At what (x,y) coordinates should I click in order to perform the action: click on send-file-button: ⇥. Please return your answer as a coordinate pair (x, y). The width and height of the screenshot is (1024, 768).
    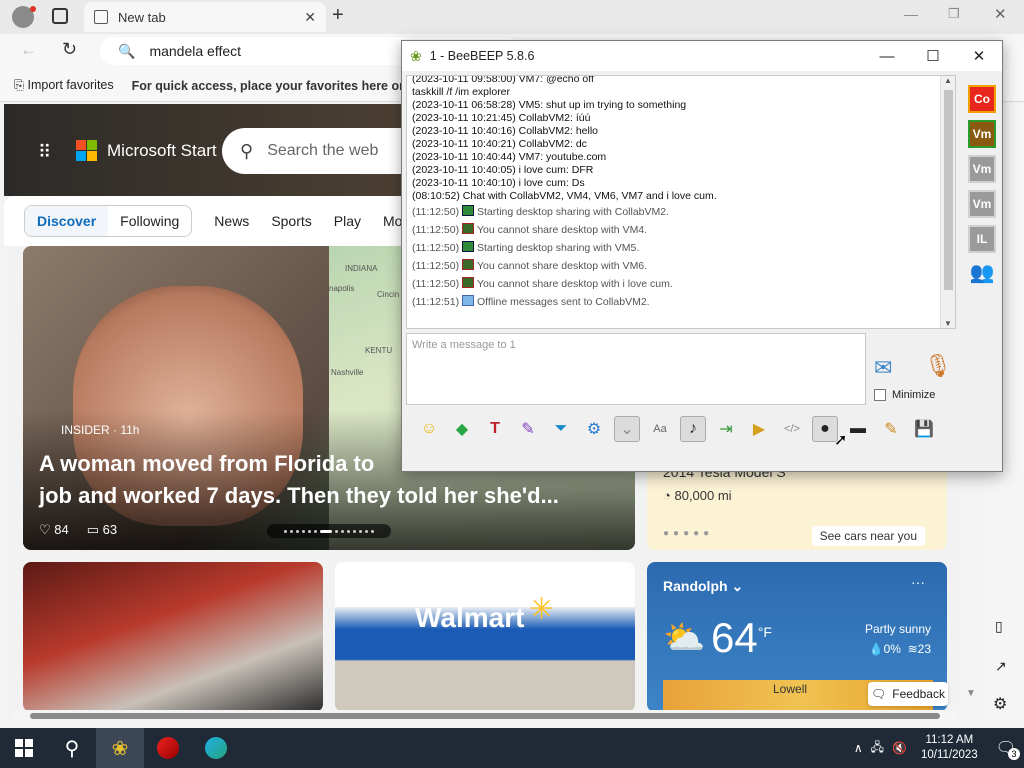
    Looking at the image, I should click on (726, 429).